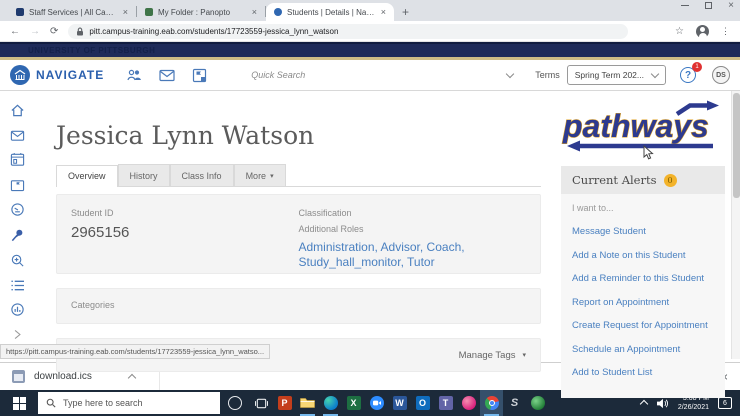 The image size is (740, 416). I want to click on scrollbar-thumb, so click(736, 145).